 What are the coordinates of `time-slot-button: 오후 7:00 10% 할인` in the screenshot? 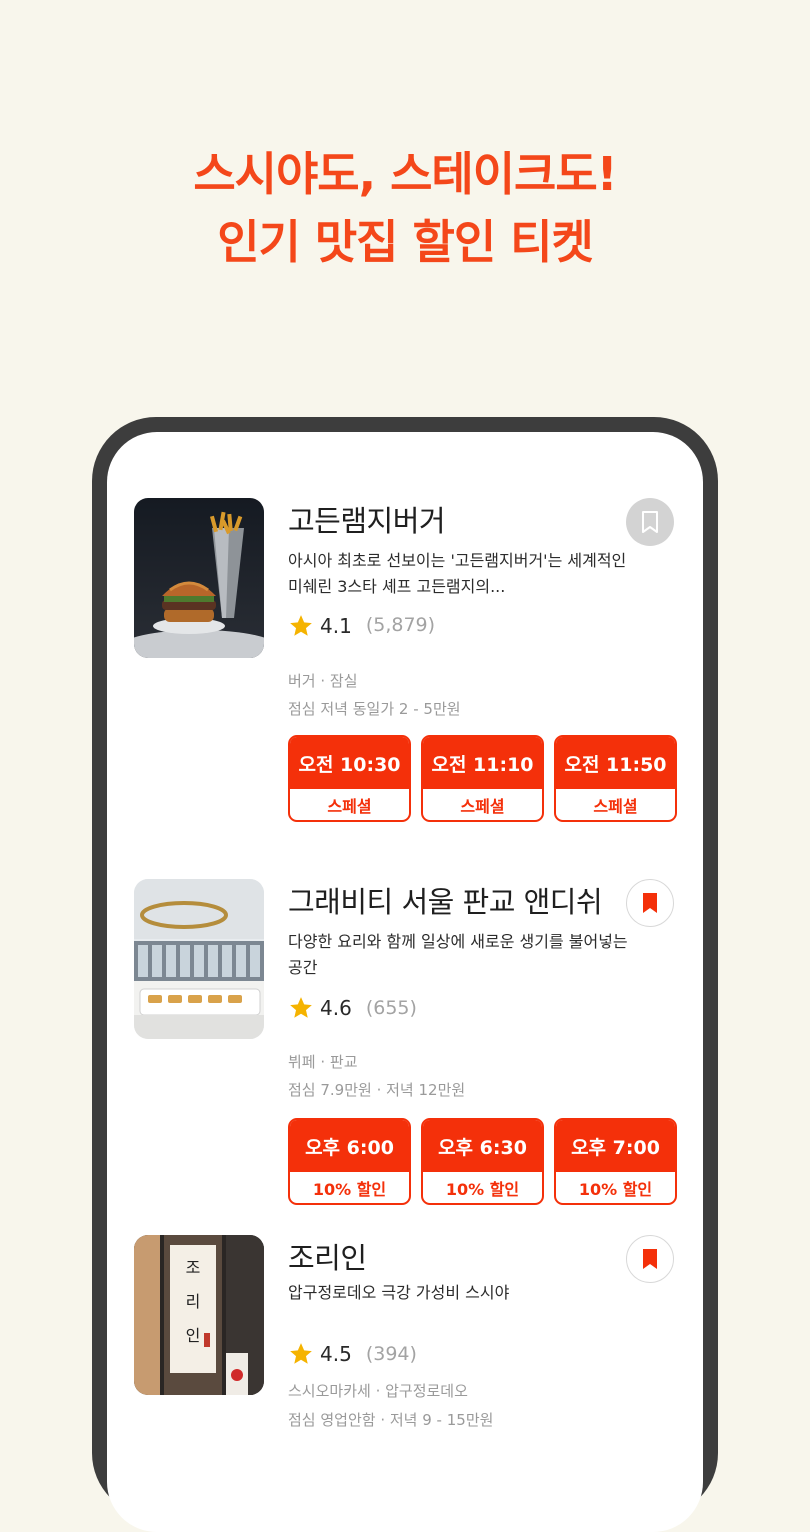 It's located at (615, 1161).